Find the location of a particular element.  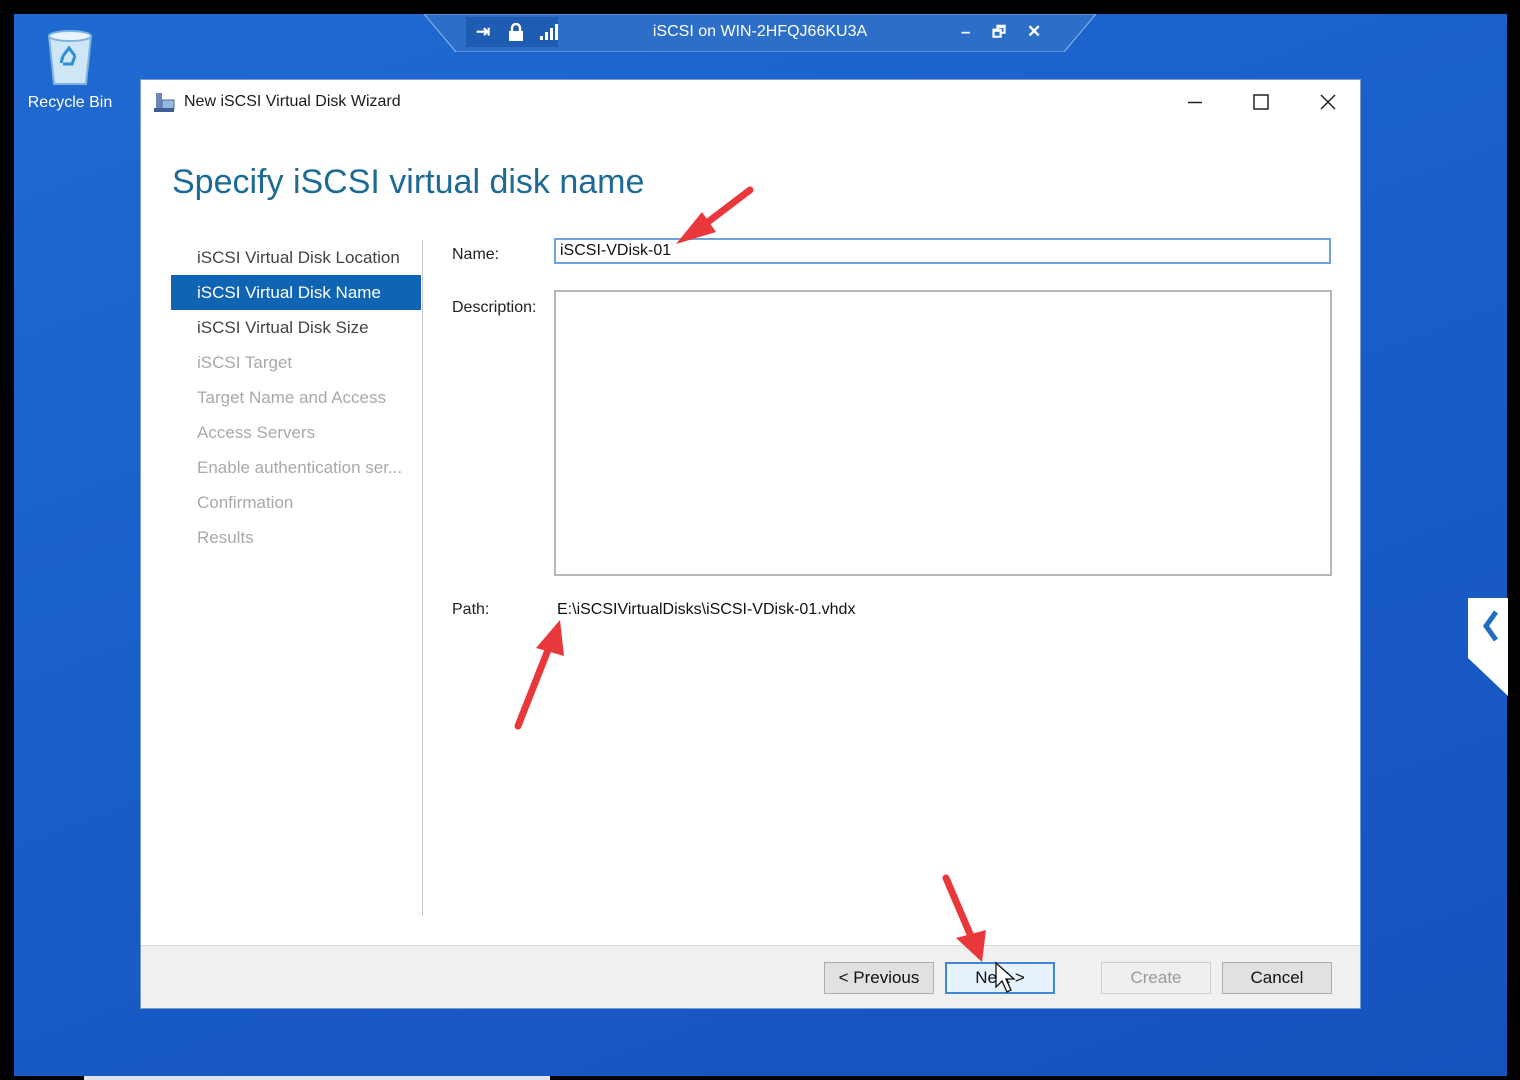

step-access-servers: Access Servers is located at coordinates (256, 432).